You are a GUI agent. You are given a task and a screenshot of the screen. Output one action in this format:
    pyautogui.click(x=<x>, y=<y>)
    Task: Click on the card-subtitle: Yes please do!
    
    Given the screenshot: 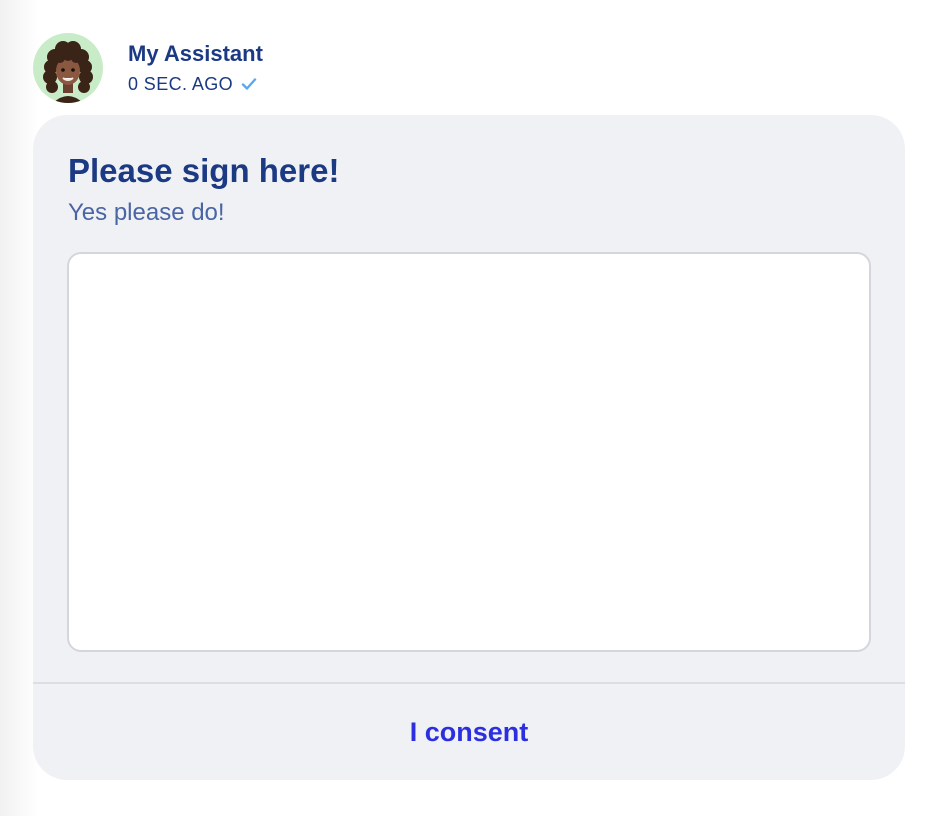 What is the action you would take?
    pyautogui.click(x=146, y=212)
    